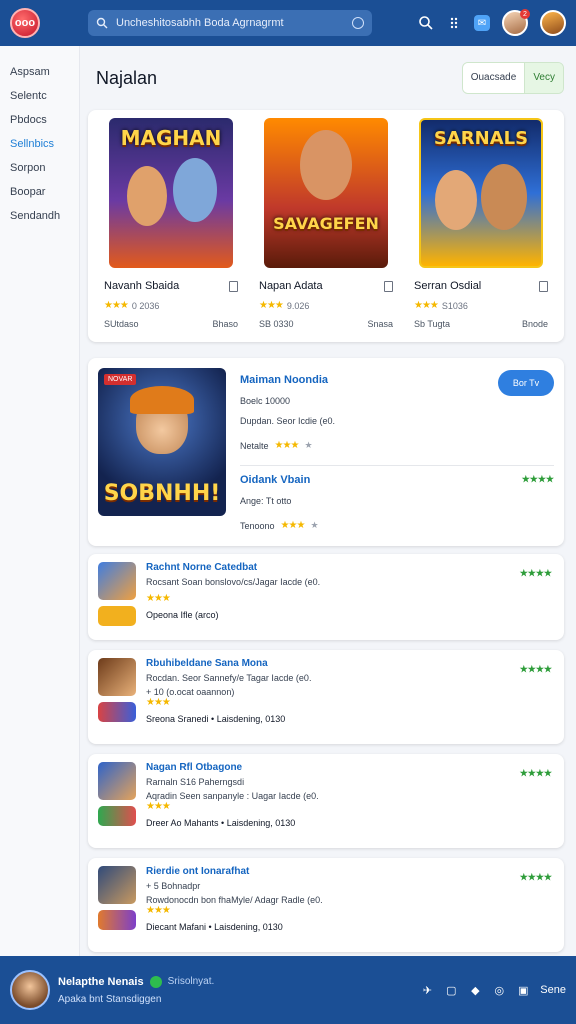 The width and height of the screenshot is (576, 1024). I want to click on divider, so click(397, 465).